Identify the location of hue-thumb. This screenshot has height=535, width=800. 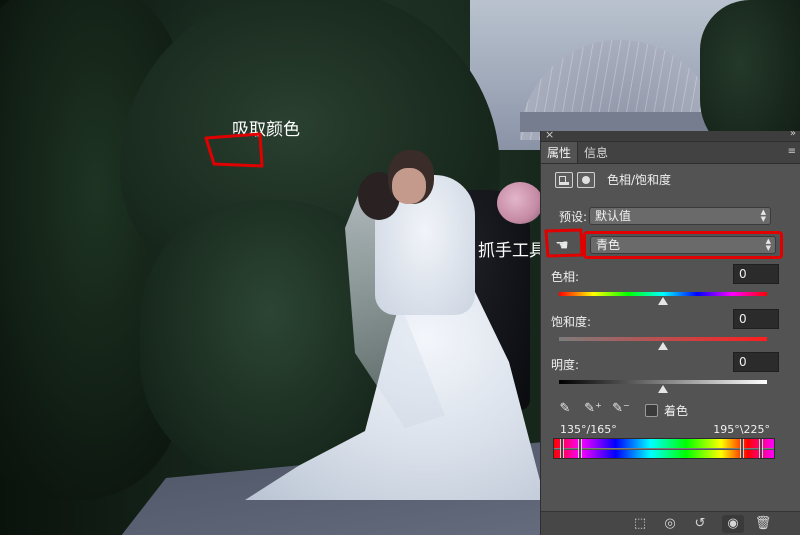
(663, 301).